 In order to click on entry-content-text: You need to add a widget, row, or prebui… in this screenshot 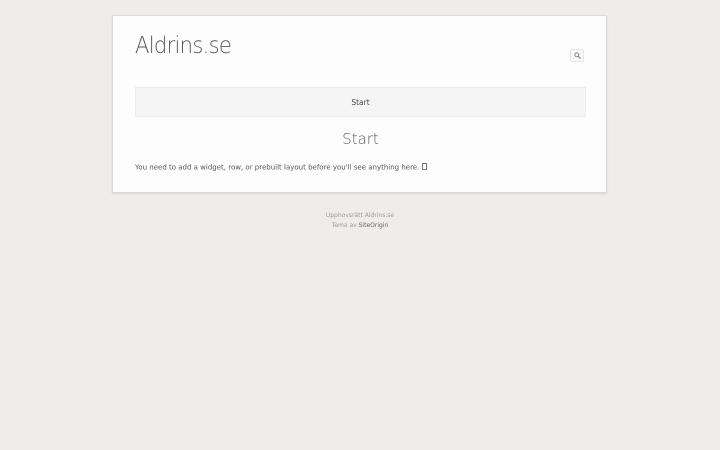, I will do `click(277, 167)`.